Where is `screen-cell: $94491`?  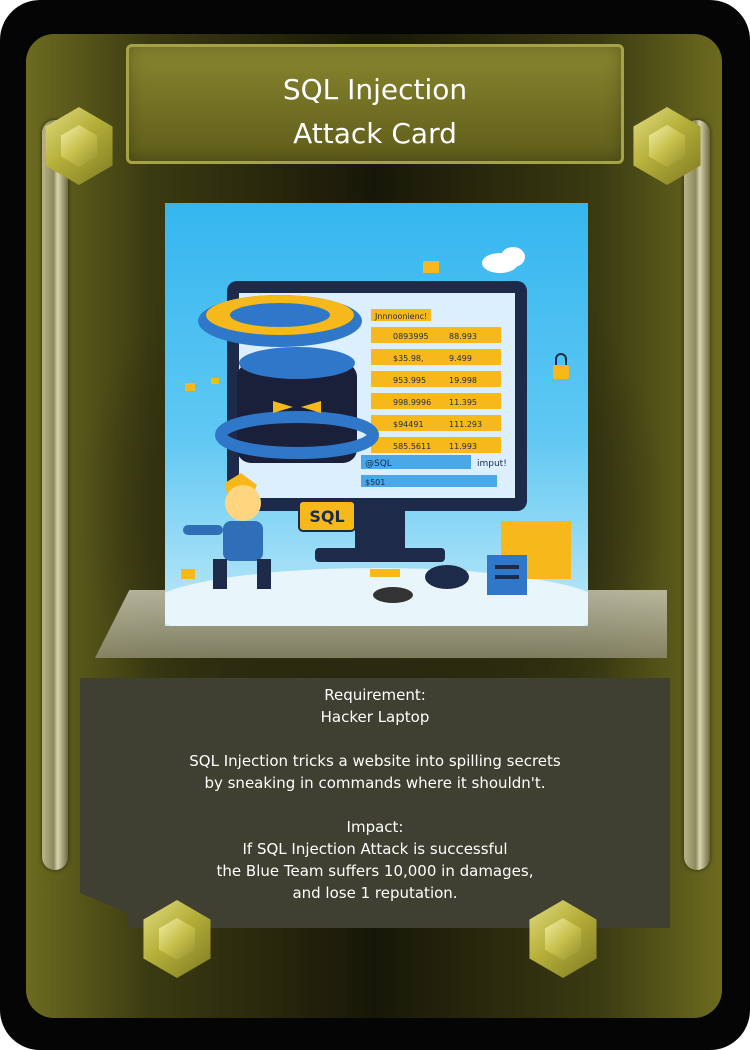 screen-cell: $94491 is located at coordinates (408, 424).